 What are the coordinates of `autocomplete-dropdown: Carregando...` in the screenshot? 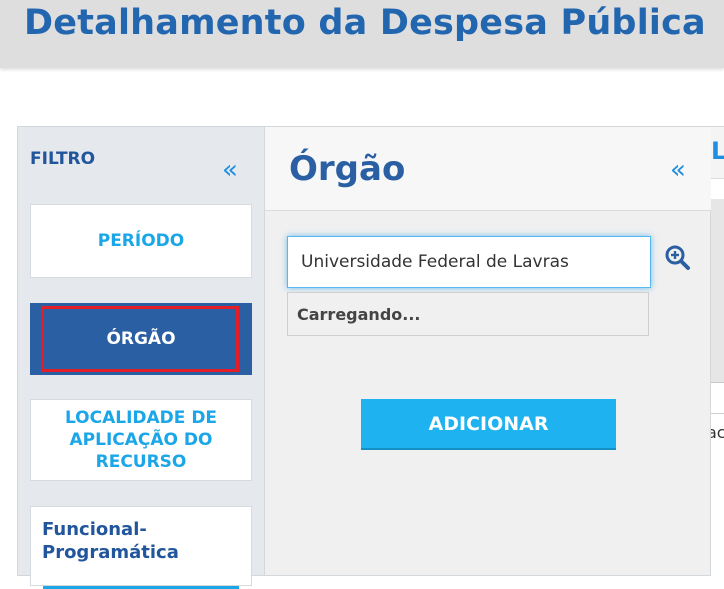 It's located at (468, 314).